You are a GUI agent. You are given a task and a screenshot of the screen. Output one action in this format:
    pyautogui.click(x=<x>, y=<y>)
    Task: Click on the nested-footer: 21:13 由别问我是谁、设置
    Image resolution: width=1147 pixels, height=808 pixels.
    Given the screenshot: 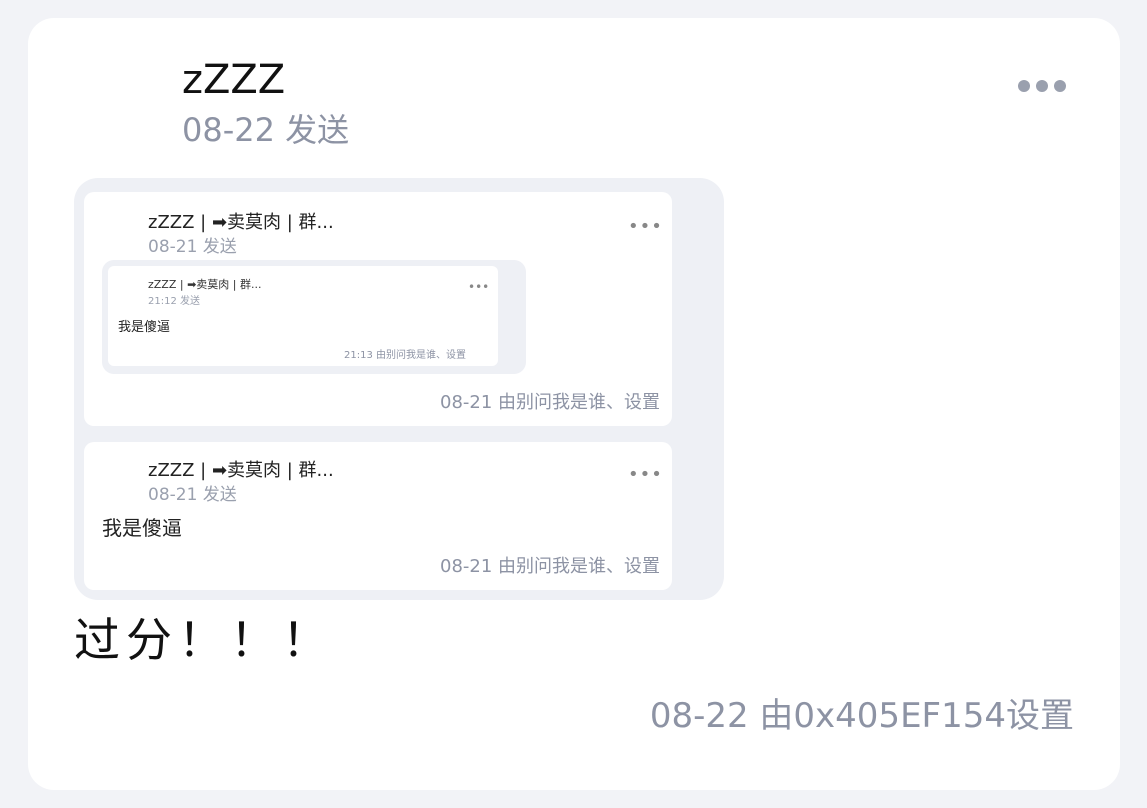 What is the action you would take?
    pyautogui.click(x=405, y=355)
    